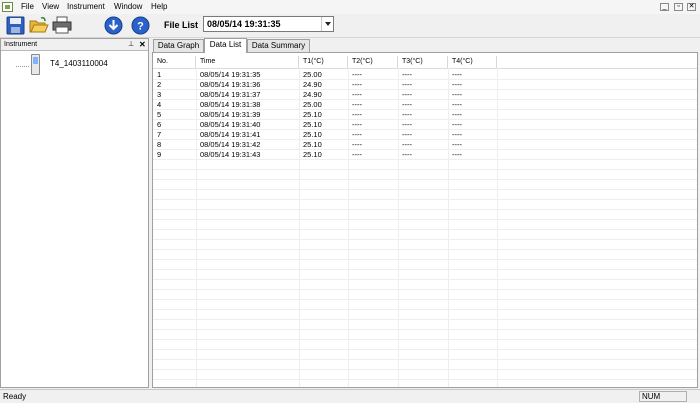 The width and height of the screenshot is (700, 403). Describe the element at coordinates (21, 44) in the screenshot. I see `instrument-panel-title: Instrument` at that location.